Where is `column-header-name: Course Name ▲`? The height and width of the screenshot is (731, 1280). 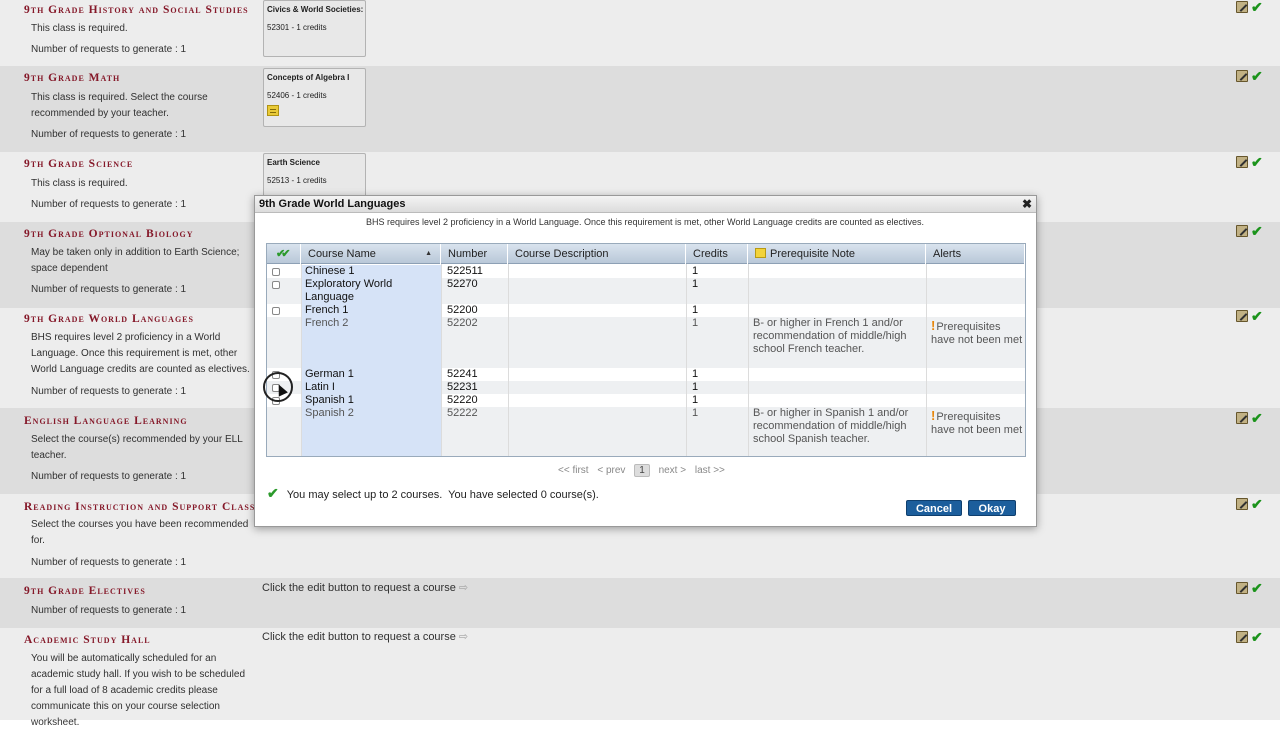
column-header-name: Course Name ▲ is located at coordinates (371, 254).